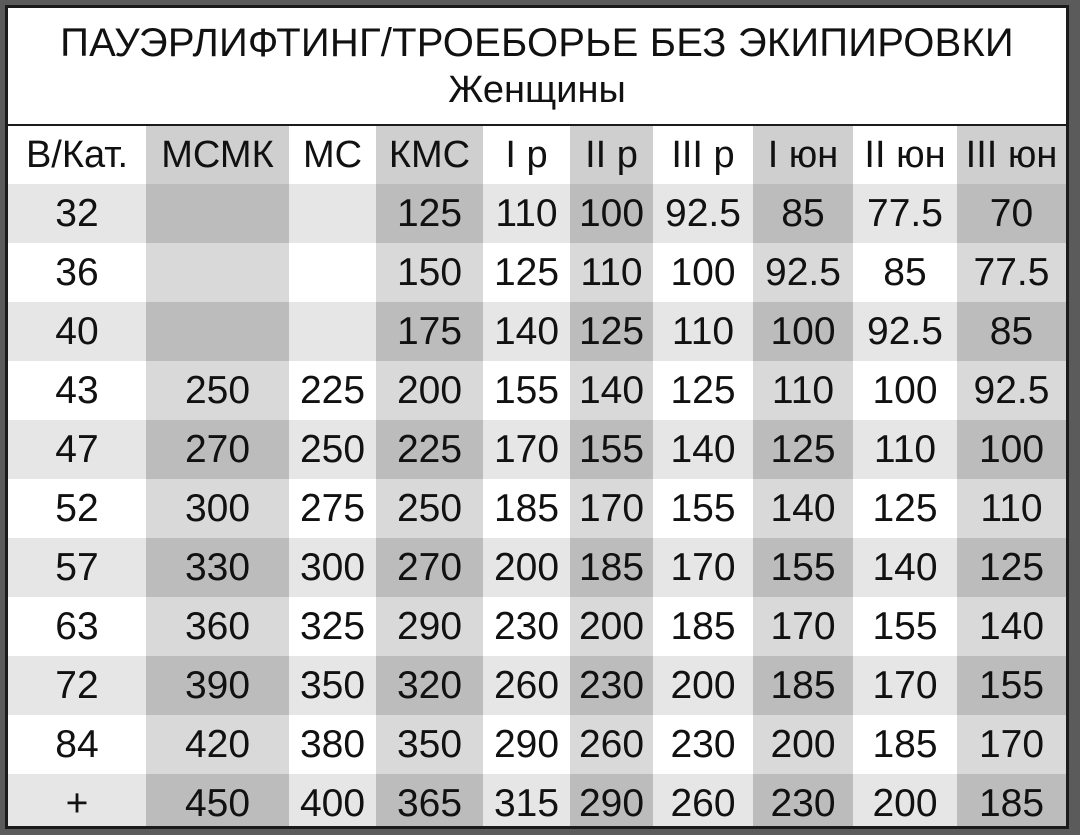 This screenshot has width=1080, height=835. I want to click on standard-cell-kms: 175, so click(429, 331).